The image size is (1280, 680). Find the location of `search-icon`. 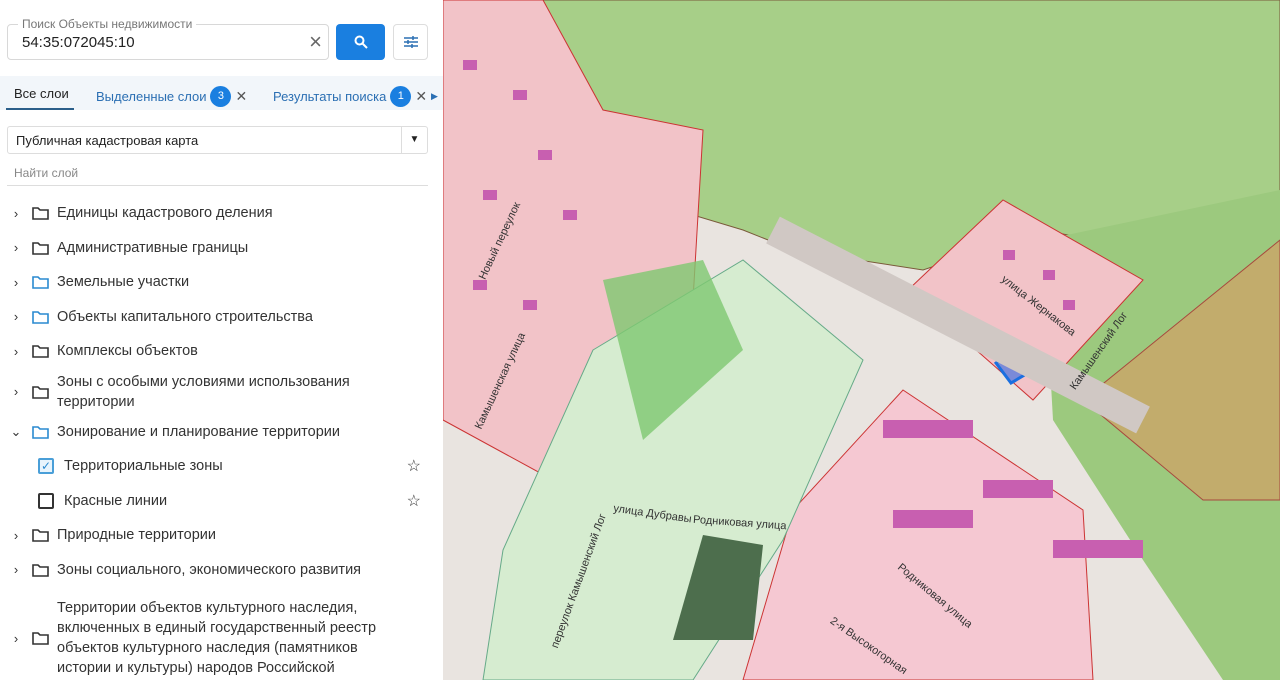

search-icon is located at coordinates (361, 42).